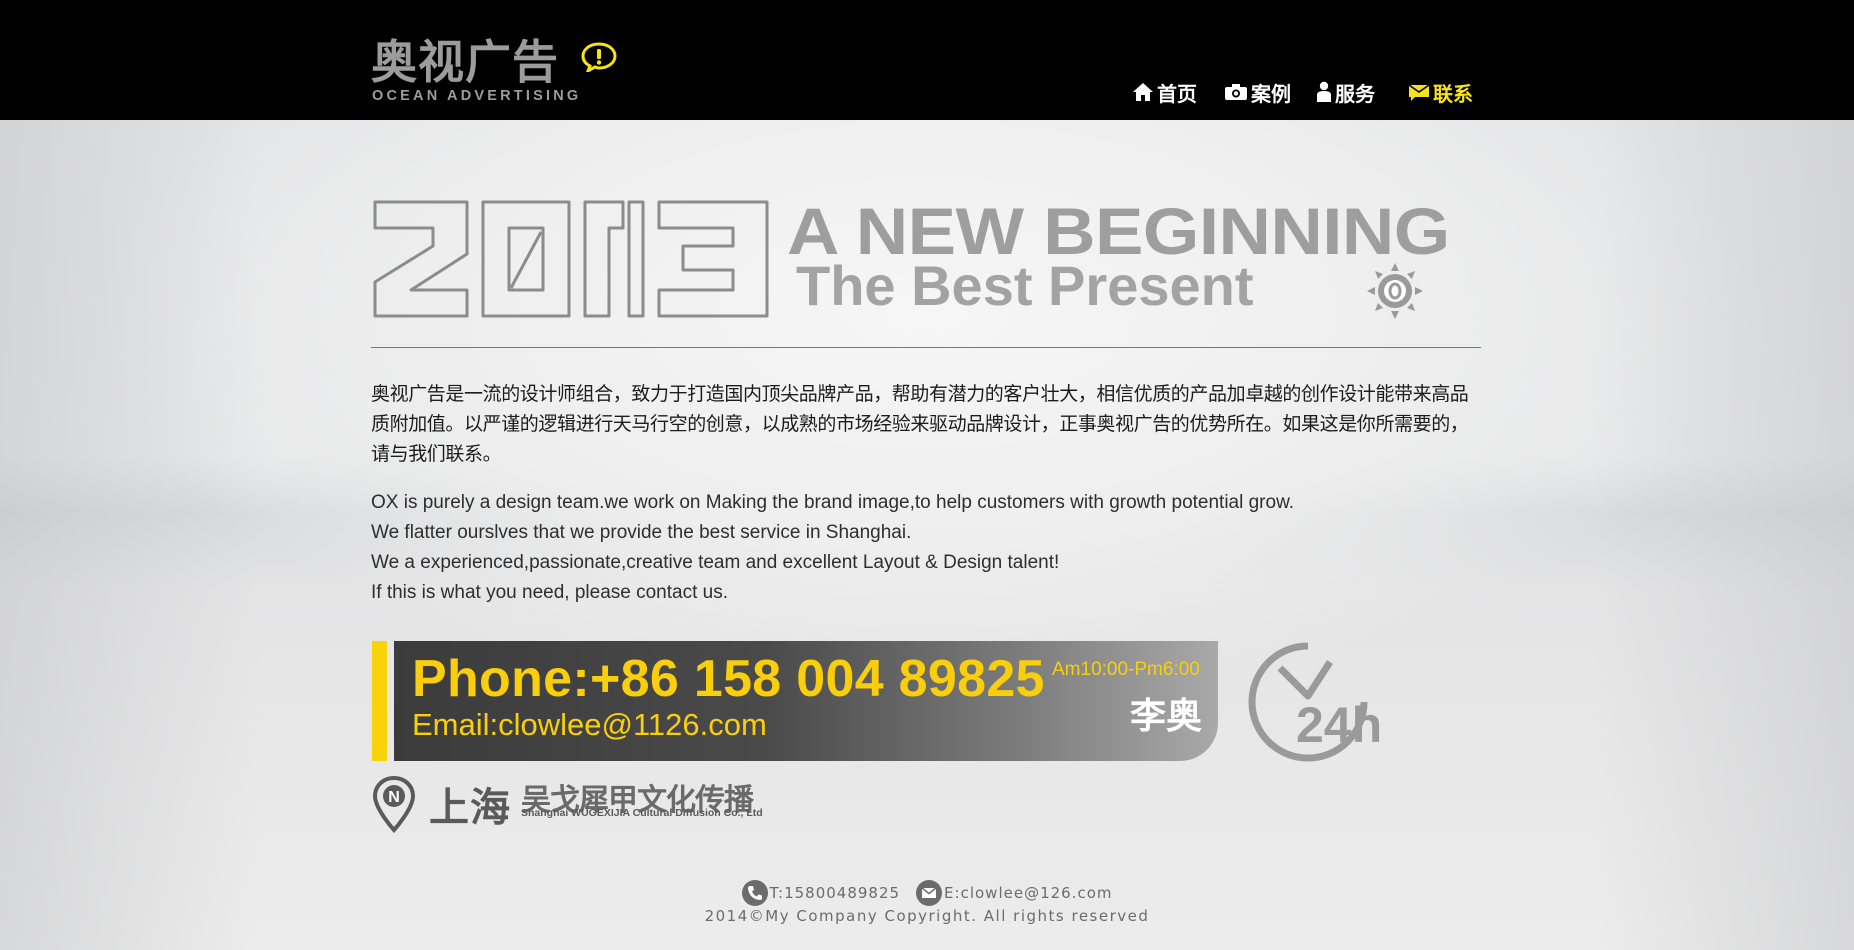 The height and width of the screenshot is (950, 1854). What do you see at coordinates (835, 893) in the screenshot?
I see `footer-tel-text: T:15800489825` at bounding box center [835, 893].